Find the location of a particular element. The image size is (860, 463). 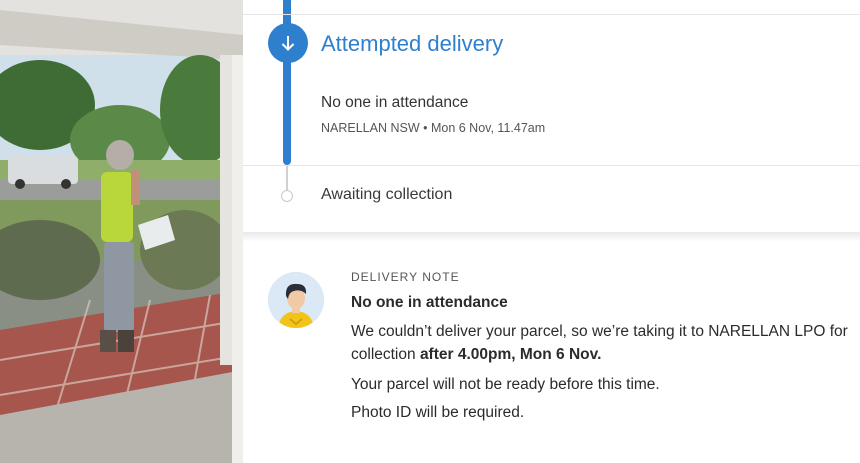

arrow-down-icon is located at coordinates (288, 43).